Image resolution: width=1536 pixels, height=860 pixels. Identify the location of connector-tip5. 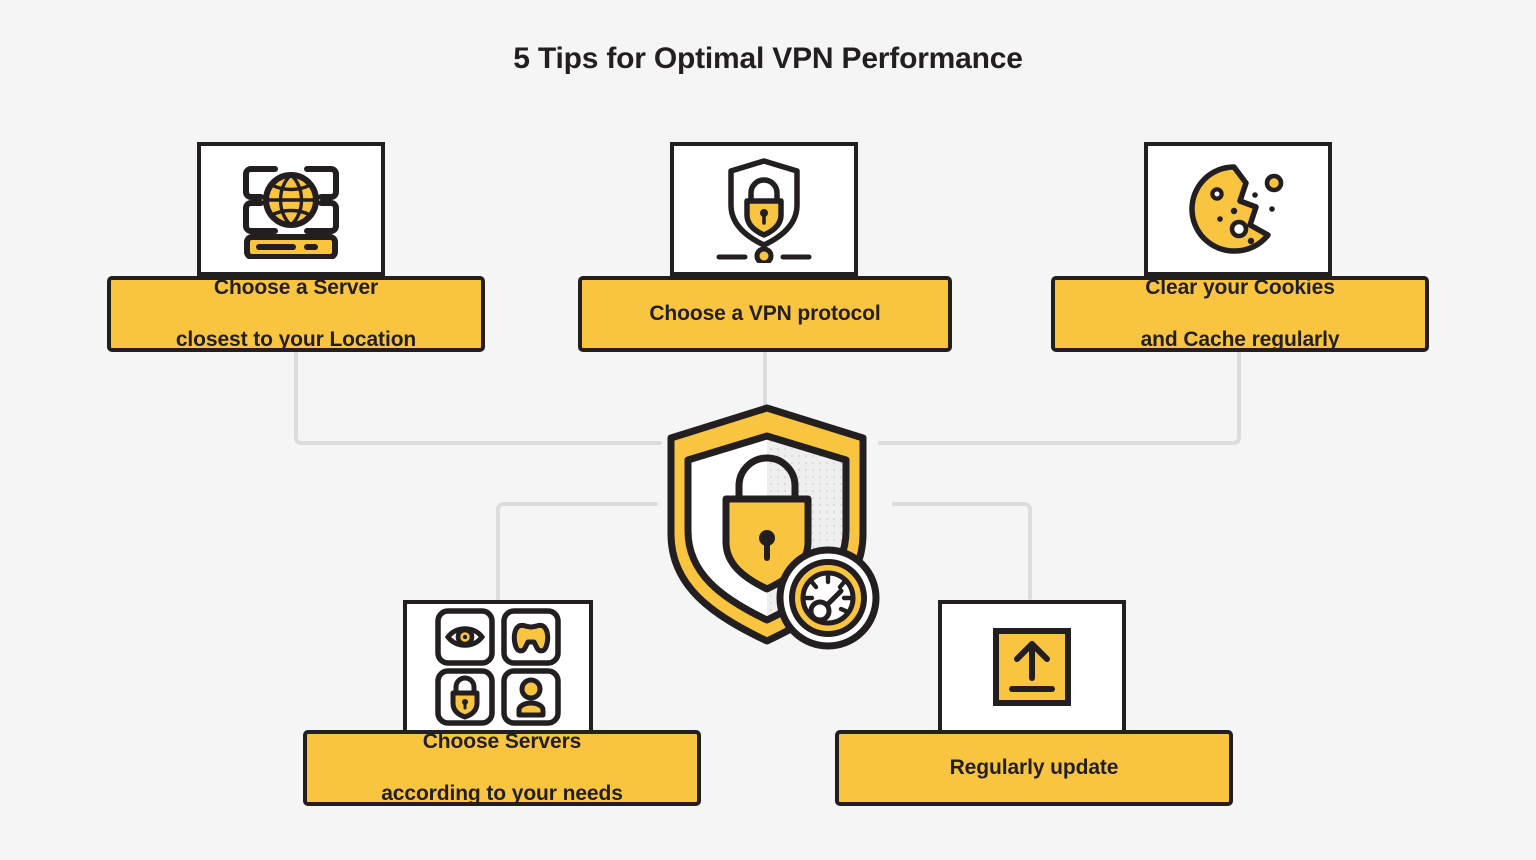
(962, 551).